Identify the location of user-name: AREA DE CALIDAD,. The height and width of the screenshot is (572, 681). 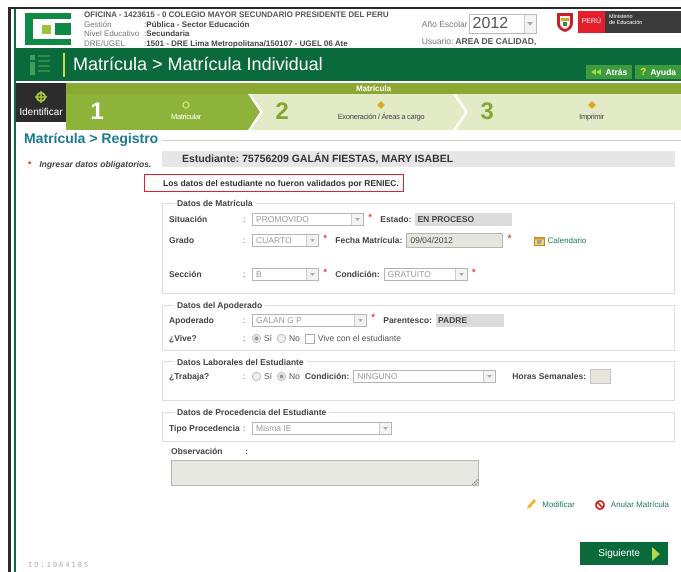
(495, 41).